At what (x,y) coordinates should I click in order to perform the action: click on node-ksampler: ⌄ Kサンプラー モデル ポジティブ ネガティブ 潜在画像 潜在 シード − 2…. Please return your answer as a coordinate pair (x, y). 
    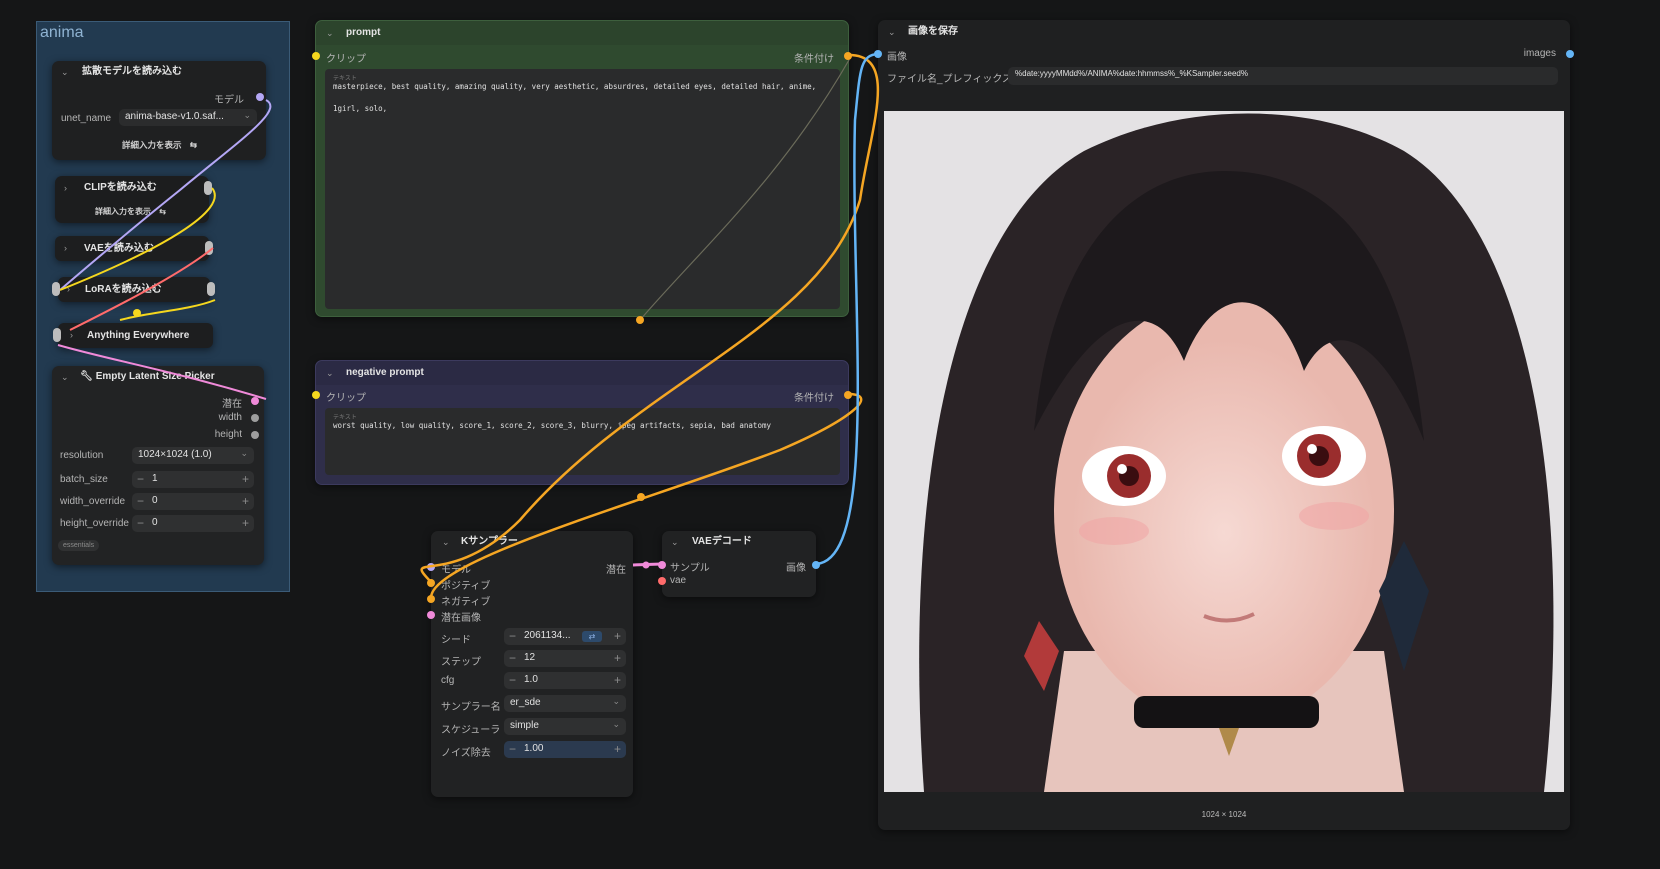
    Looking at the image, I should click on (530, 664).